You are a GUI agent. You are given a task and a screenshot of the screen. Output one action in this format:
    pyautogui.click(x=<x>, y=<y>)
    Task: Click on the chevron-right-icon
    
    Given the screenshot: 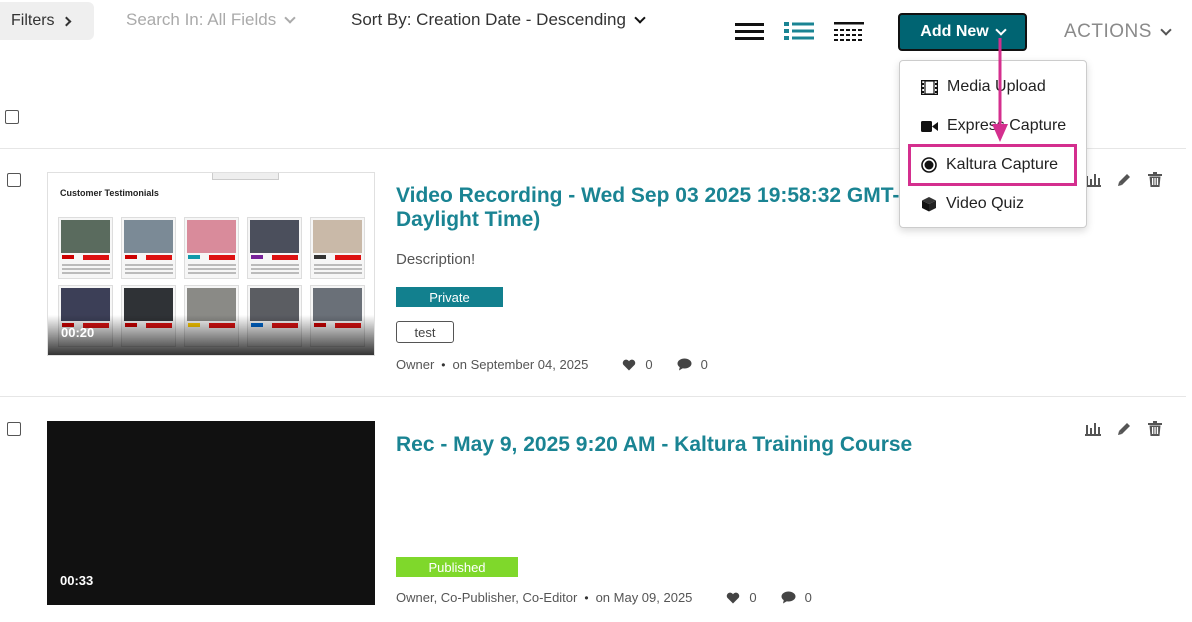 What is the action you would take?
    pyautogui.click(x=66, y=21)
    